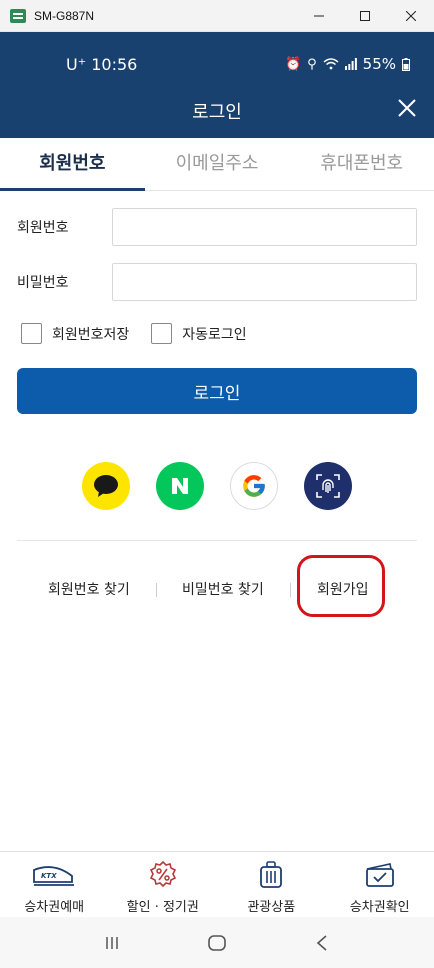 The image size is (434, 968). I want to click on tab-phone: 휴대폰번호, so click(361, 164).